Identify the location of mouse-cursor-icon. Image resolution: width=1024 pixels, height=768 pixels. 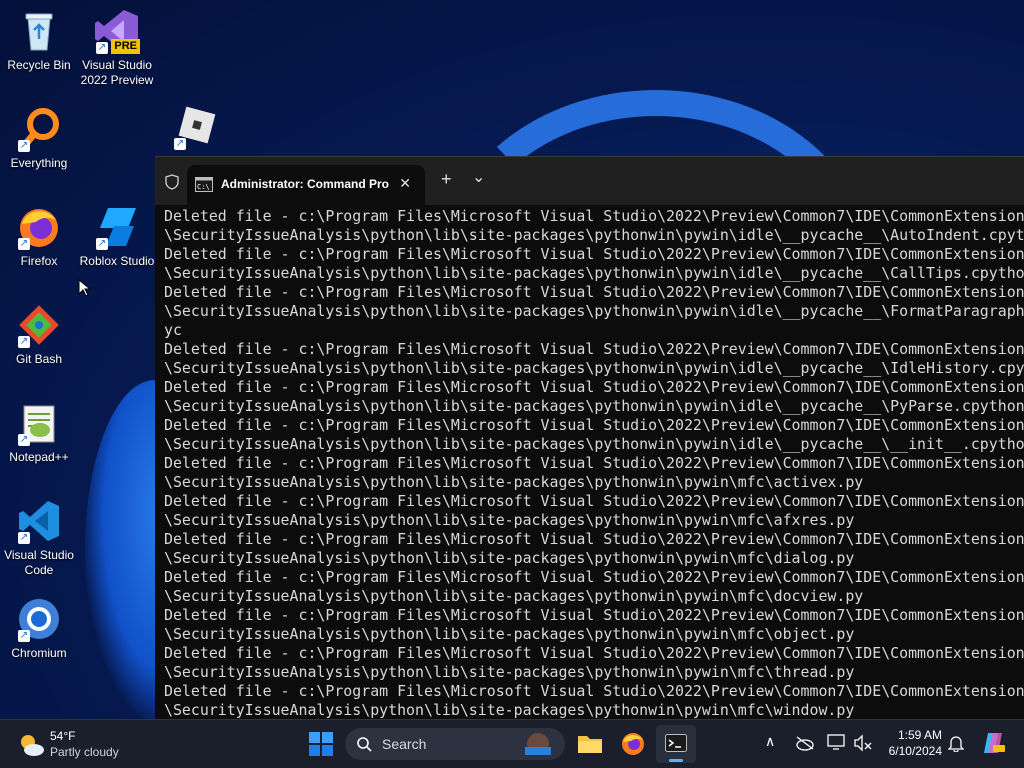
(84, 288).